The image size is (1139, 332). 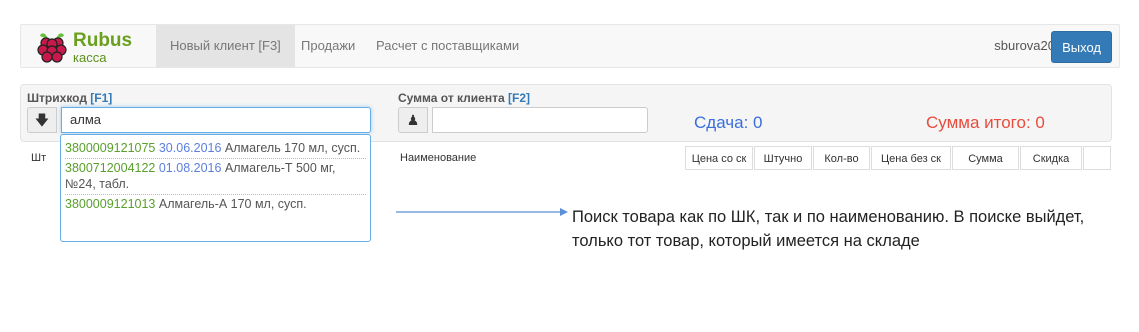 What do you see at coordinates (482, 212) in the screenshot?
I see `annotation-arrow-icon` at bounding box center [482, 212].